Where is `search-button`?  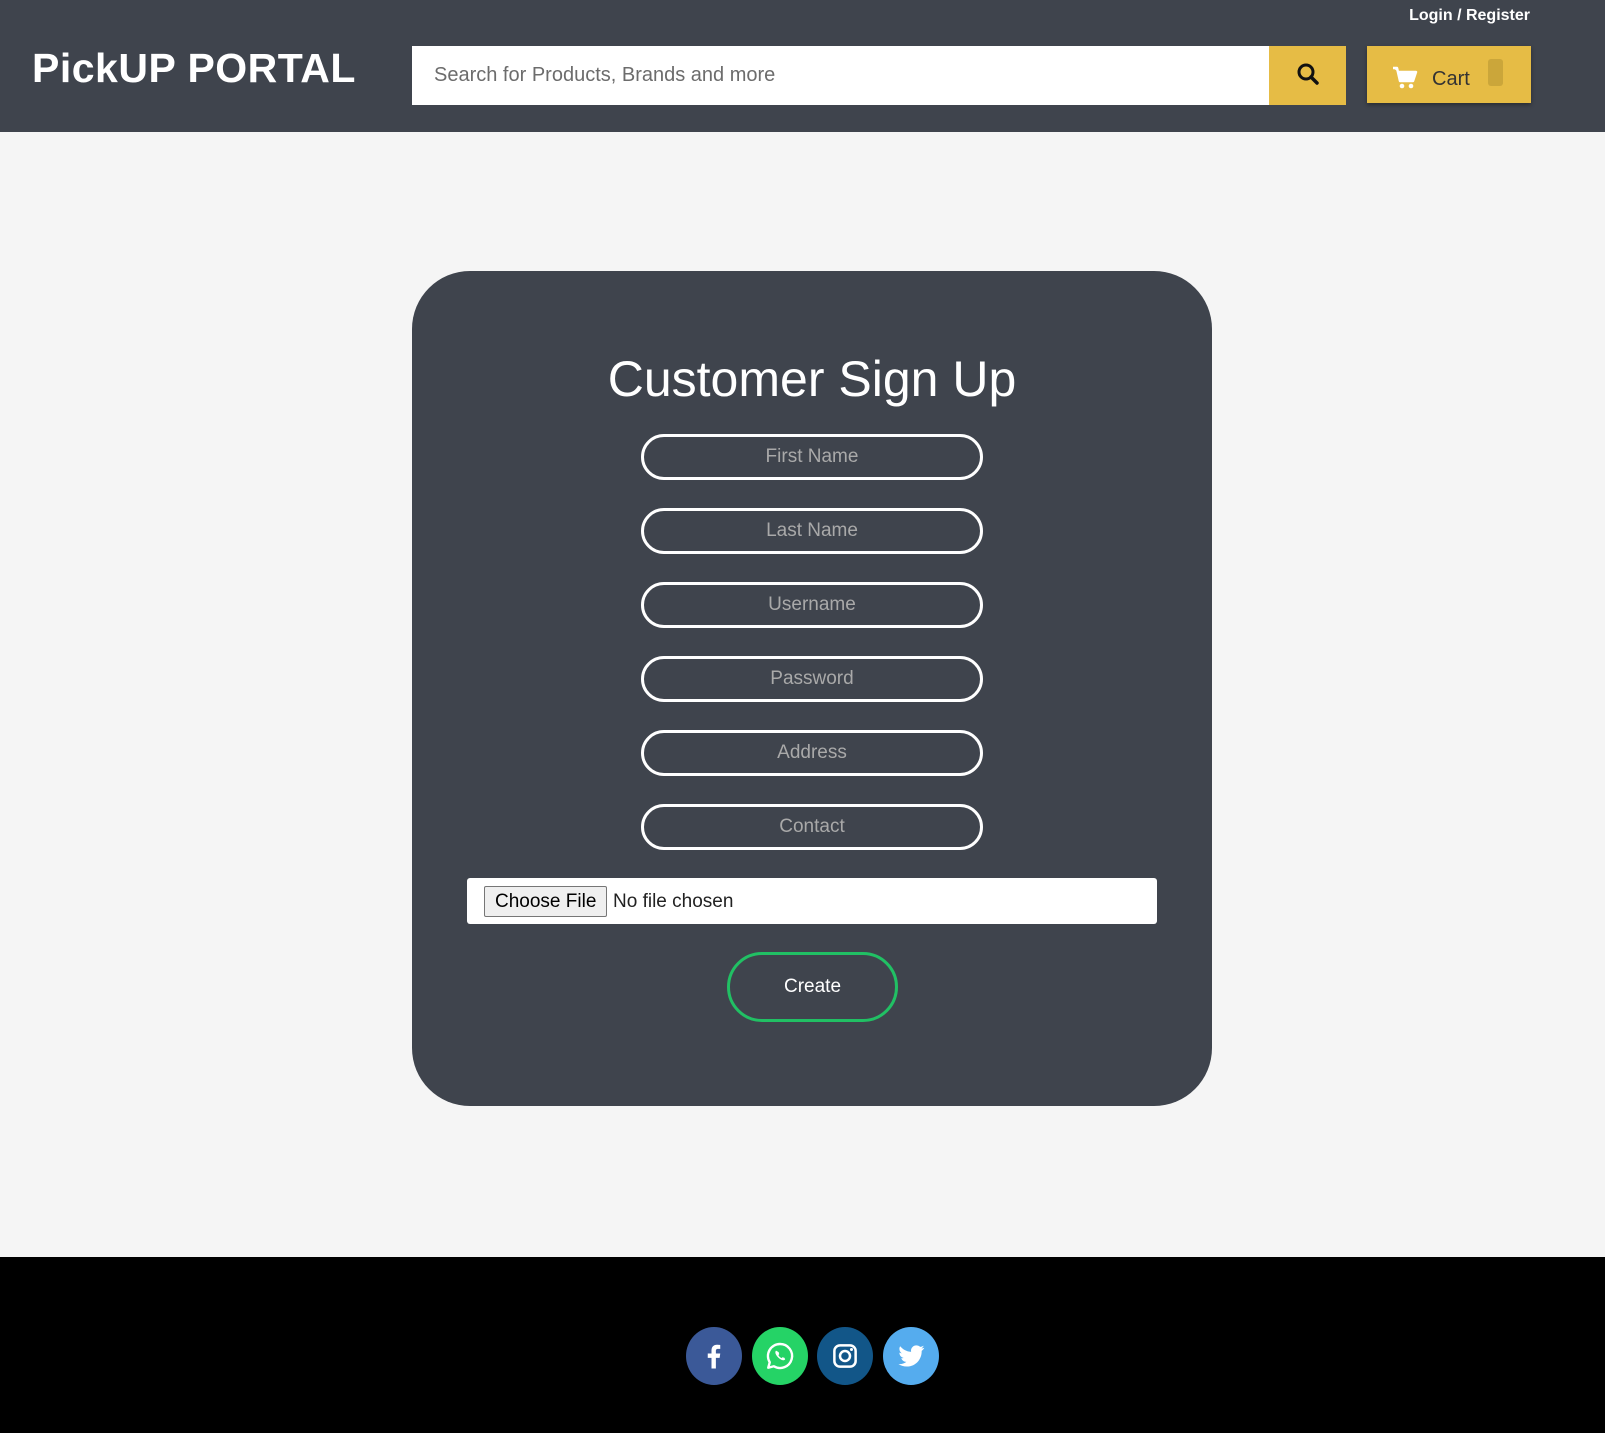
search-button is located at coordinates (1307, 75).